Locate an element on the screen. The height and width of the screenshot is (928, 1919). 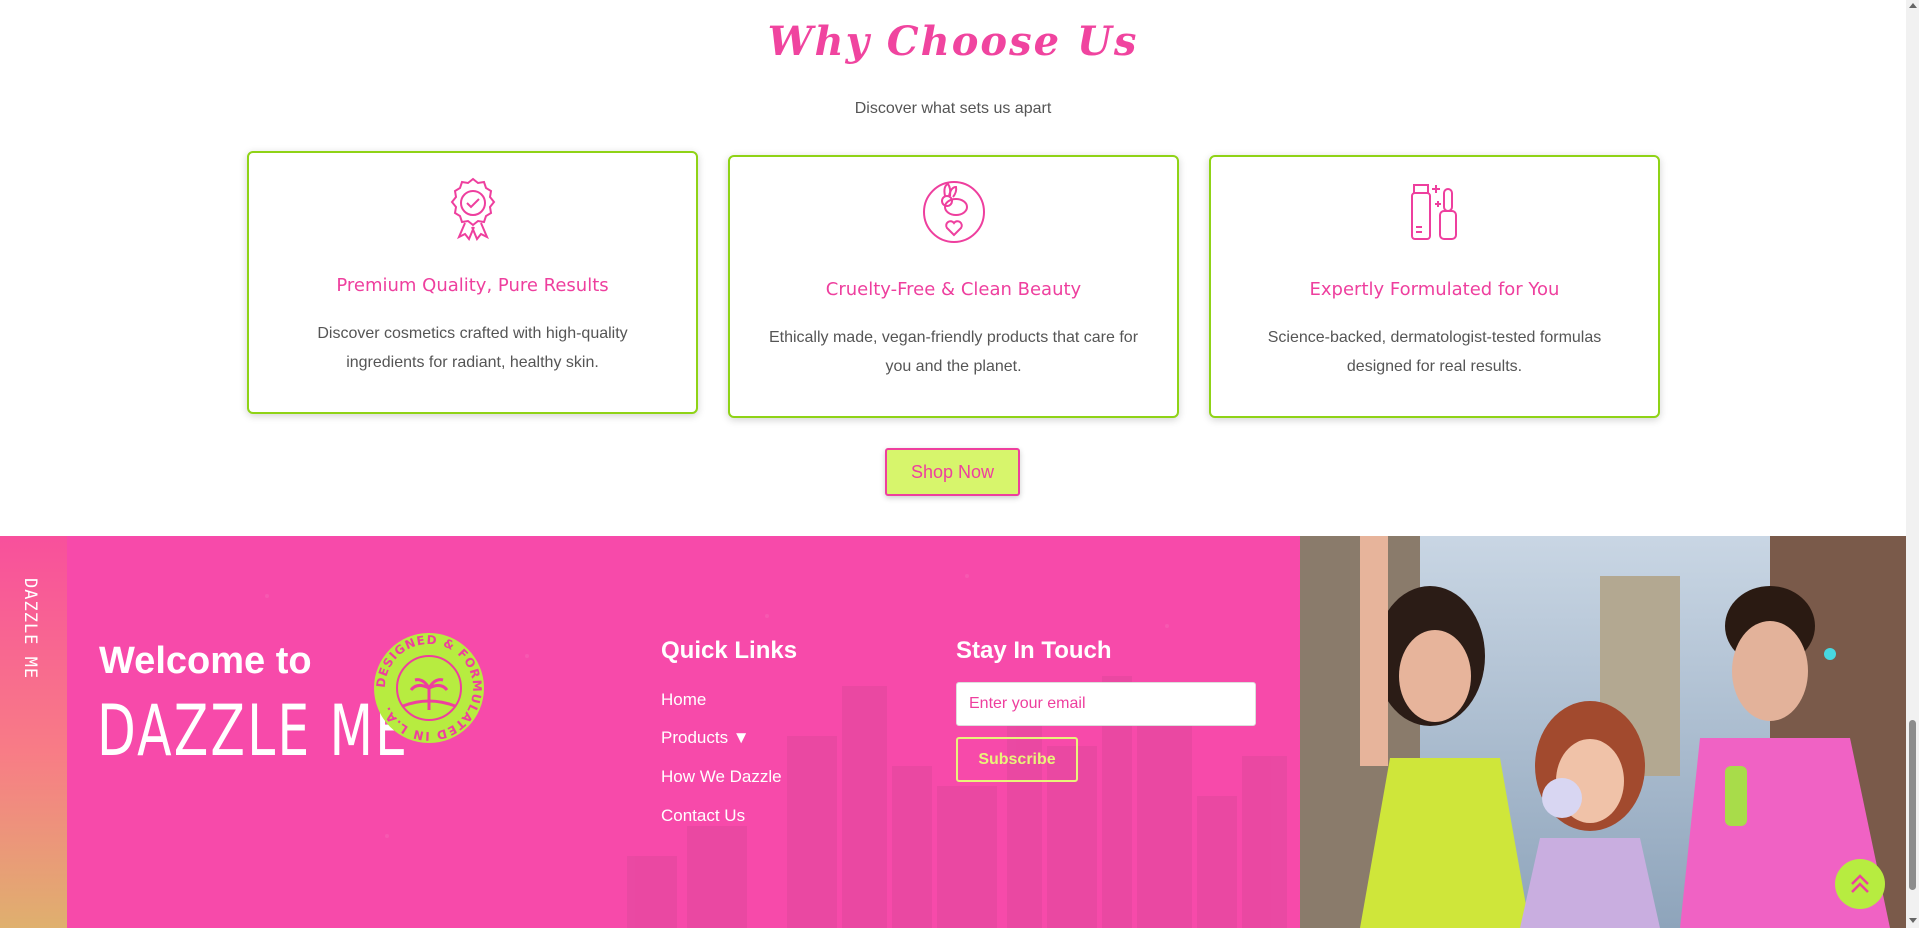
brand-logo-text: DAZZLE ME is located at coordinates (253, 731).